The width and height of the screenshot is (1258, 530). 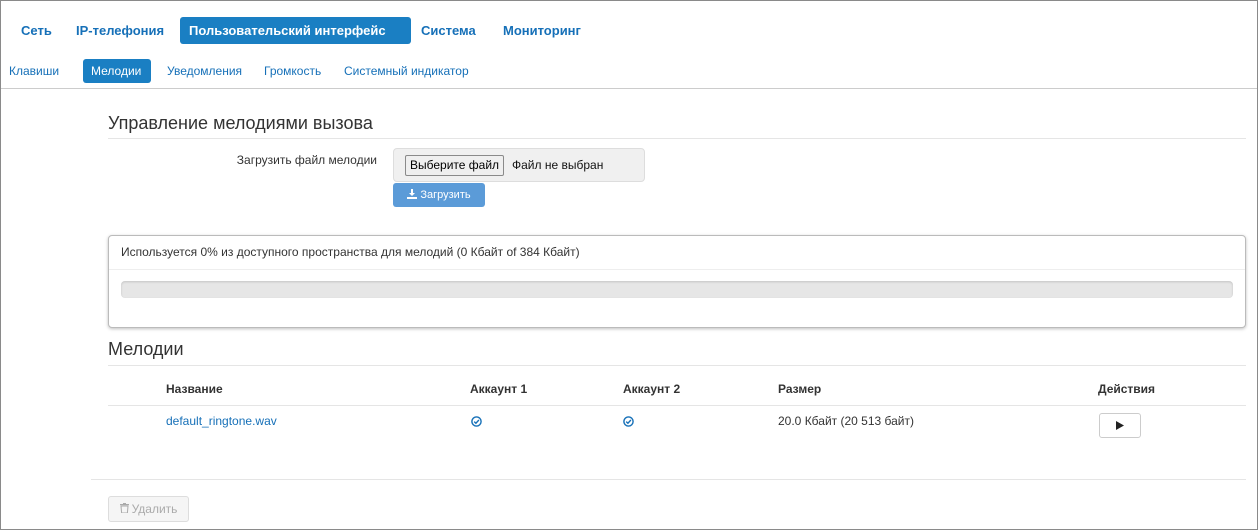 What do you see at coordinates (406, 71) in the screenshot?
I see `subnav-system-indicator: Системный индикатор` at bounding box center [406, 71].